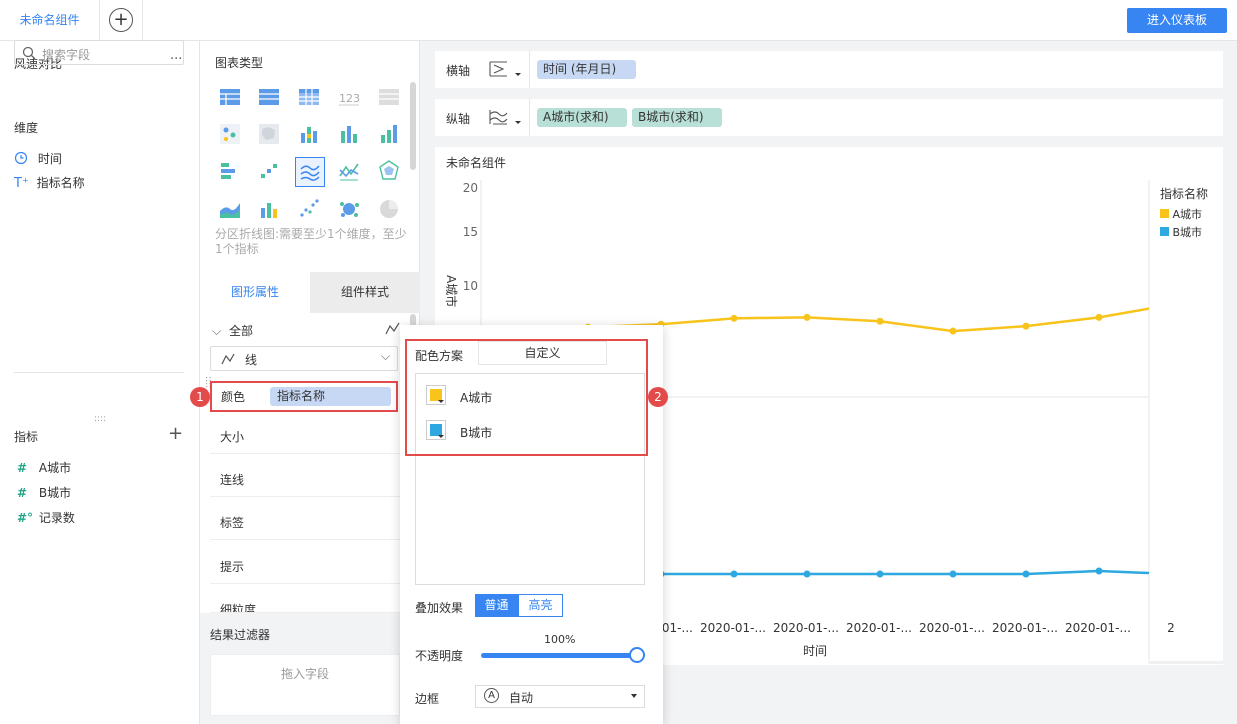 The height and width of the screenshot is (724, 1237). I want to click on measure-label: 记录数, so click(56, 518).